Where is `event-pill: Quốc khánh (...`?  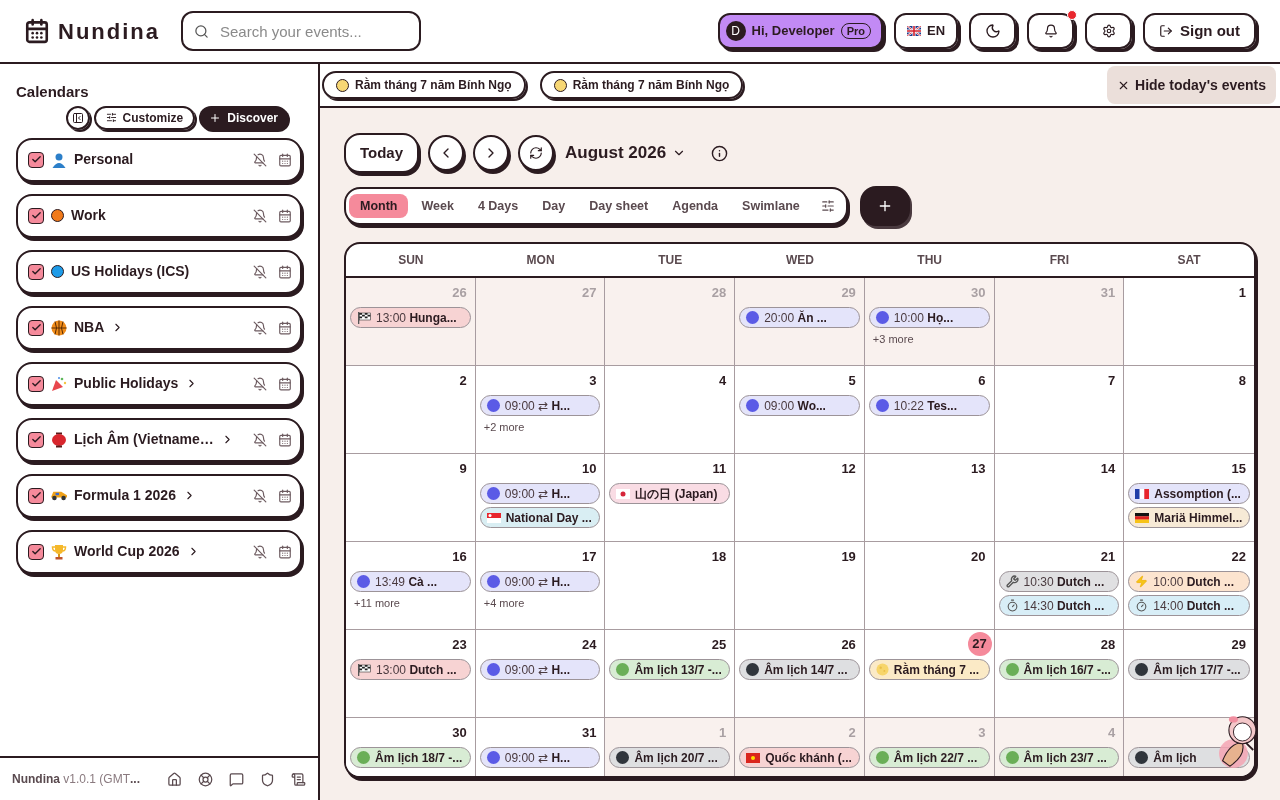
event-pill: Quốc khánh (... is located at coordinates (799, 757).